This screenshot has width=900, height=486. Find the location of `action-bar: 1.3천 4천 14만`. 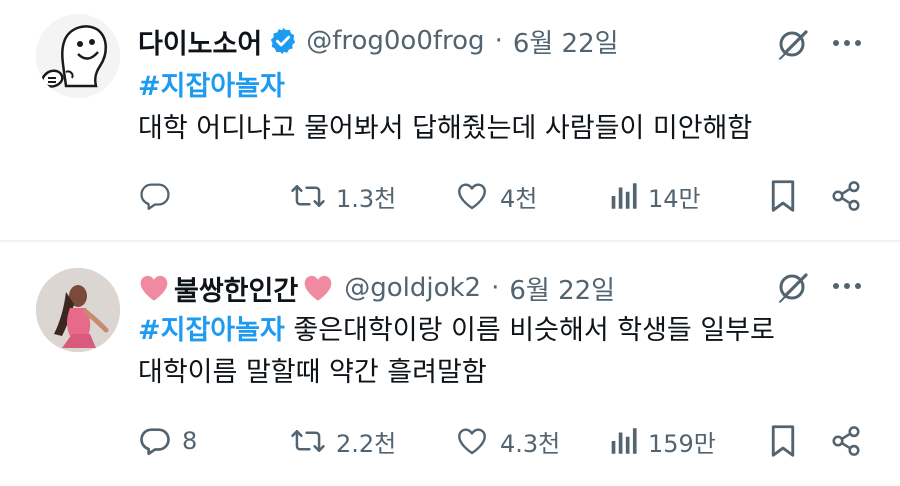

action-bar: 1.3천 4천 14만 is located at coordinates (503, 196).